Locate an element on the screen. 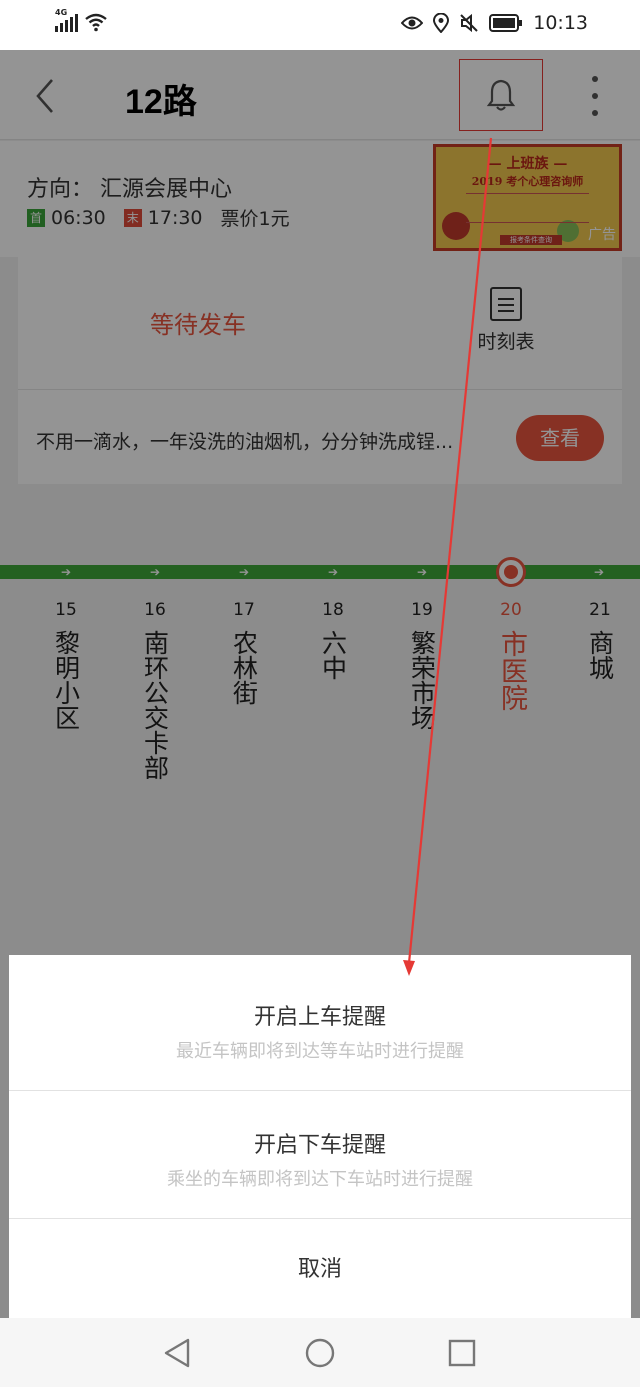 This screenshot has width=640, height=1387. signal-icon: 4G is located at coordinates (66, 20).